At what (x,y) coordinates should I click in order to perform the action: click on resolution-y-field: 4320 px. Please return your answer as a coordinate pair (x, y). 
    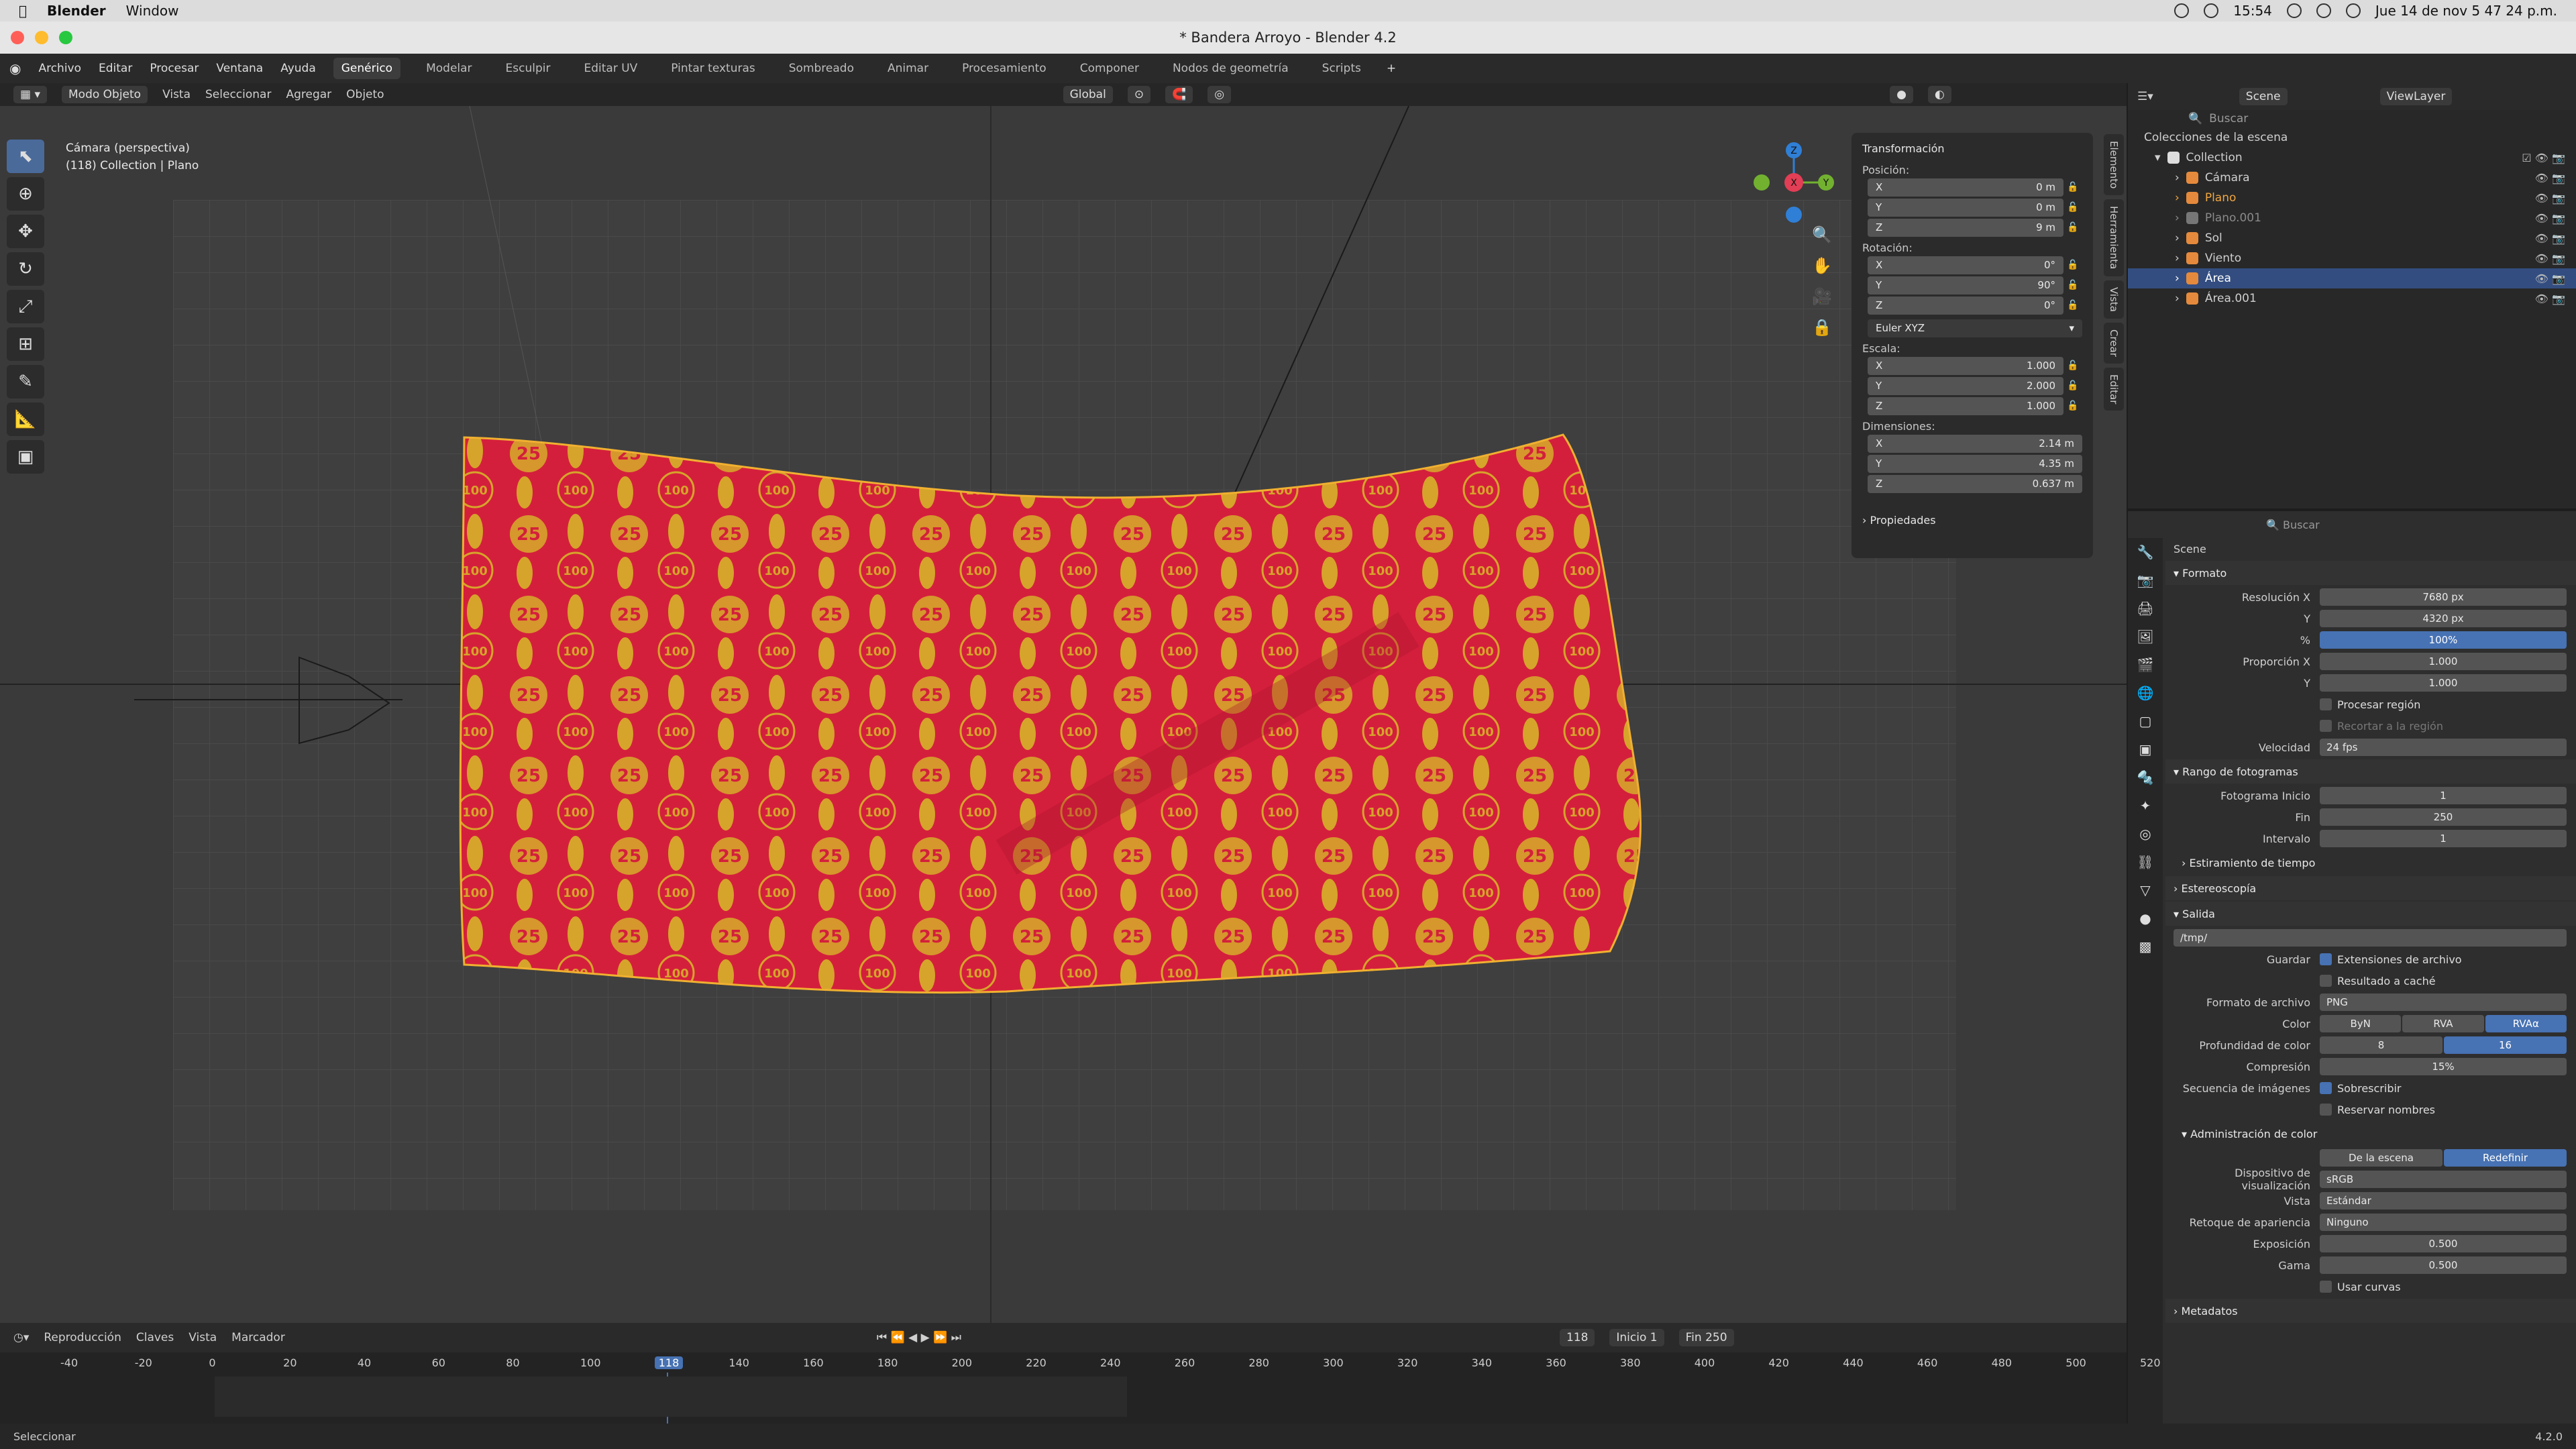
    Looking at the image, I should click on (2443, 618).